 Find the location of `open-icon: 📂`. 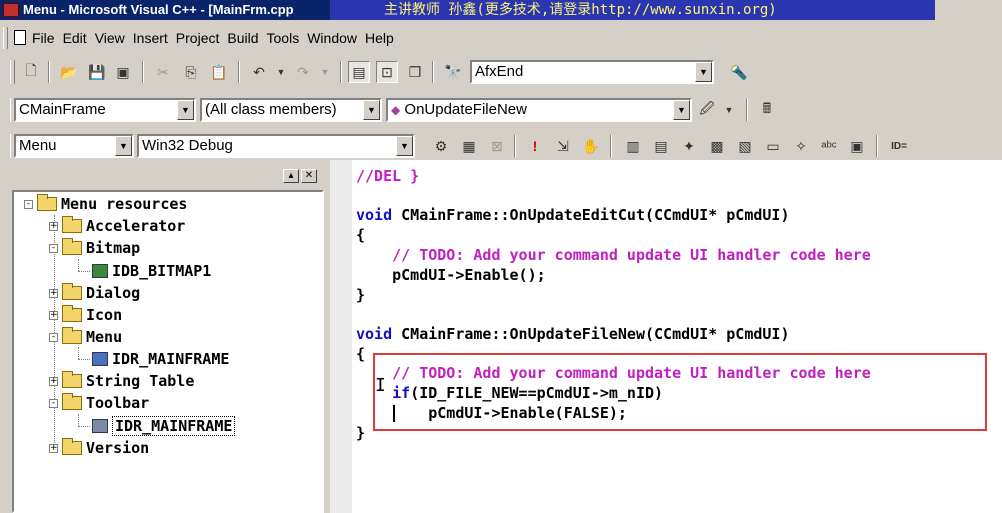

open-icon: 📂 is located at coordinates (69, 72).